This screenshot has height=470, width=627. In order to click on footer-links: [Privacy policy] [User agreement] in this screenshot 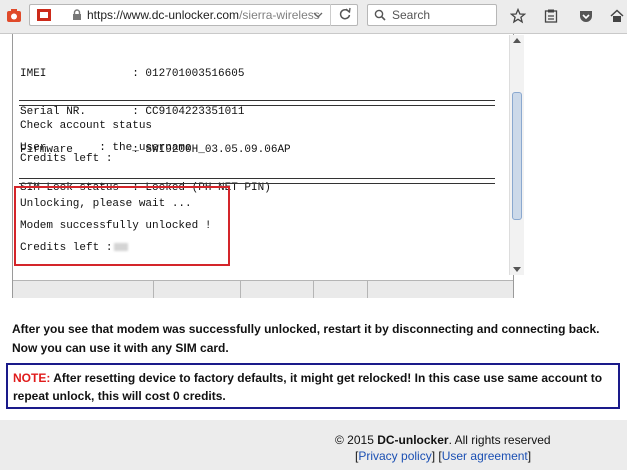, I will do `click(443, 456)`.